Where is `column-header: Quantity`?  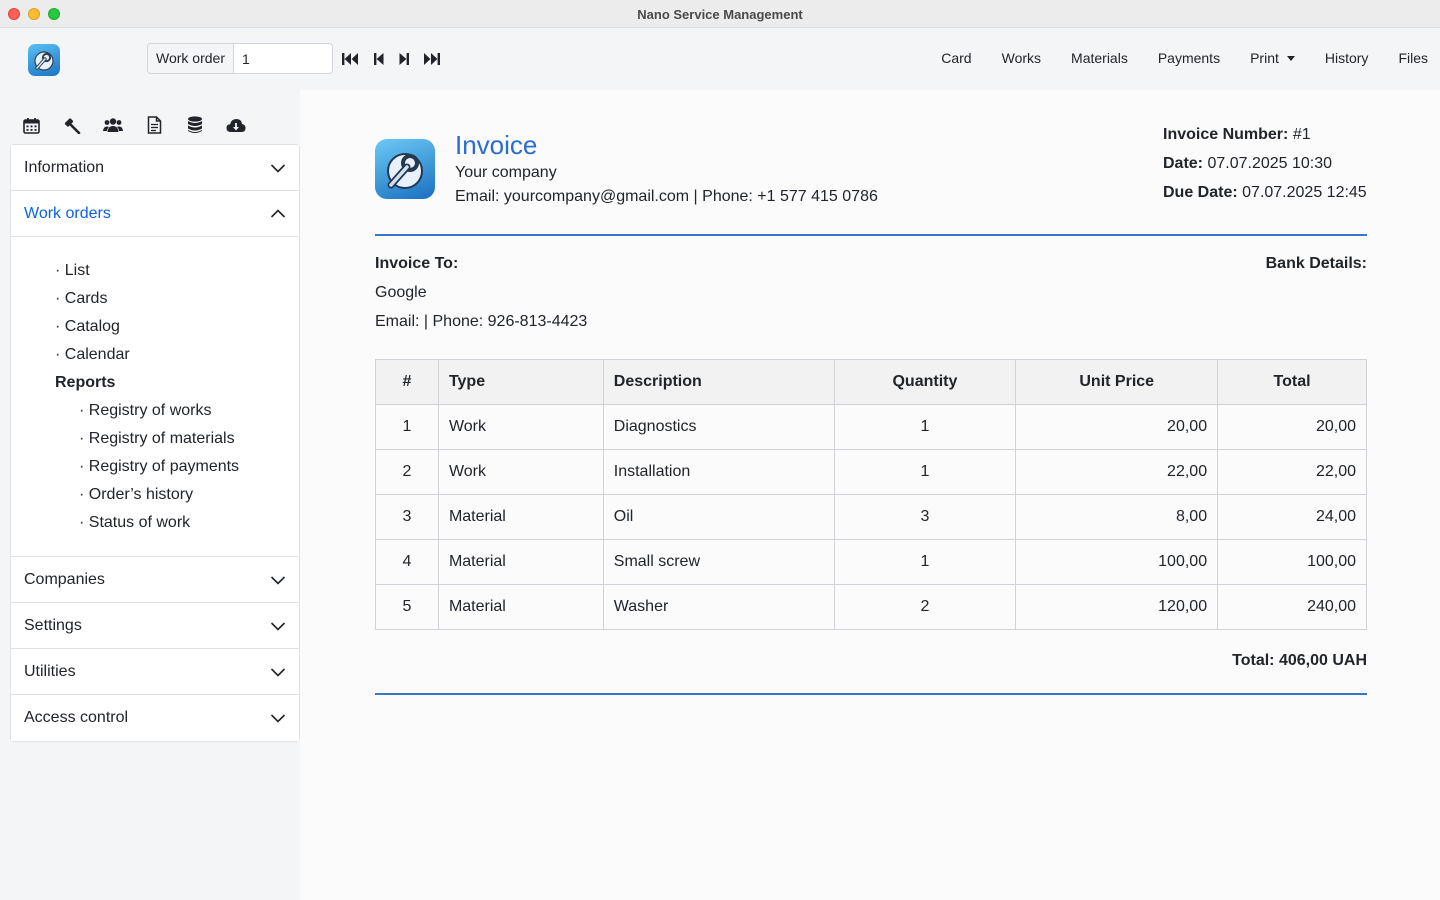 column-header: Quantity is located at coordinates (925, 382).